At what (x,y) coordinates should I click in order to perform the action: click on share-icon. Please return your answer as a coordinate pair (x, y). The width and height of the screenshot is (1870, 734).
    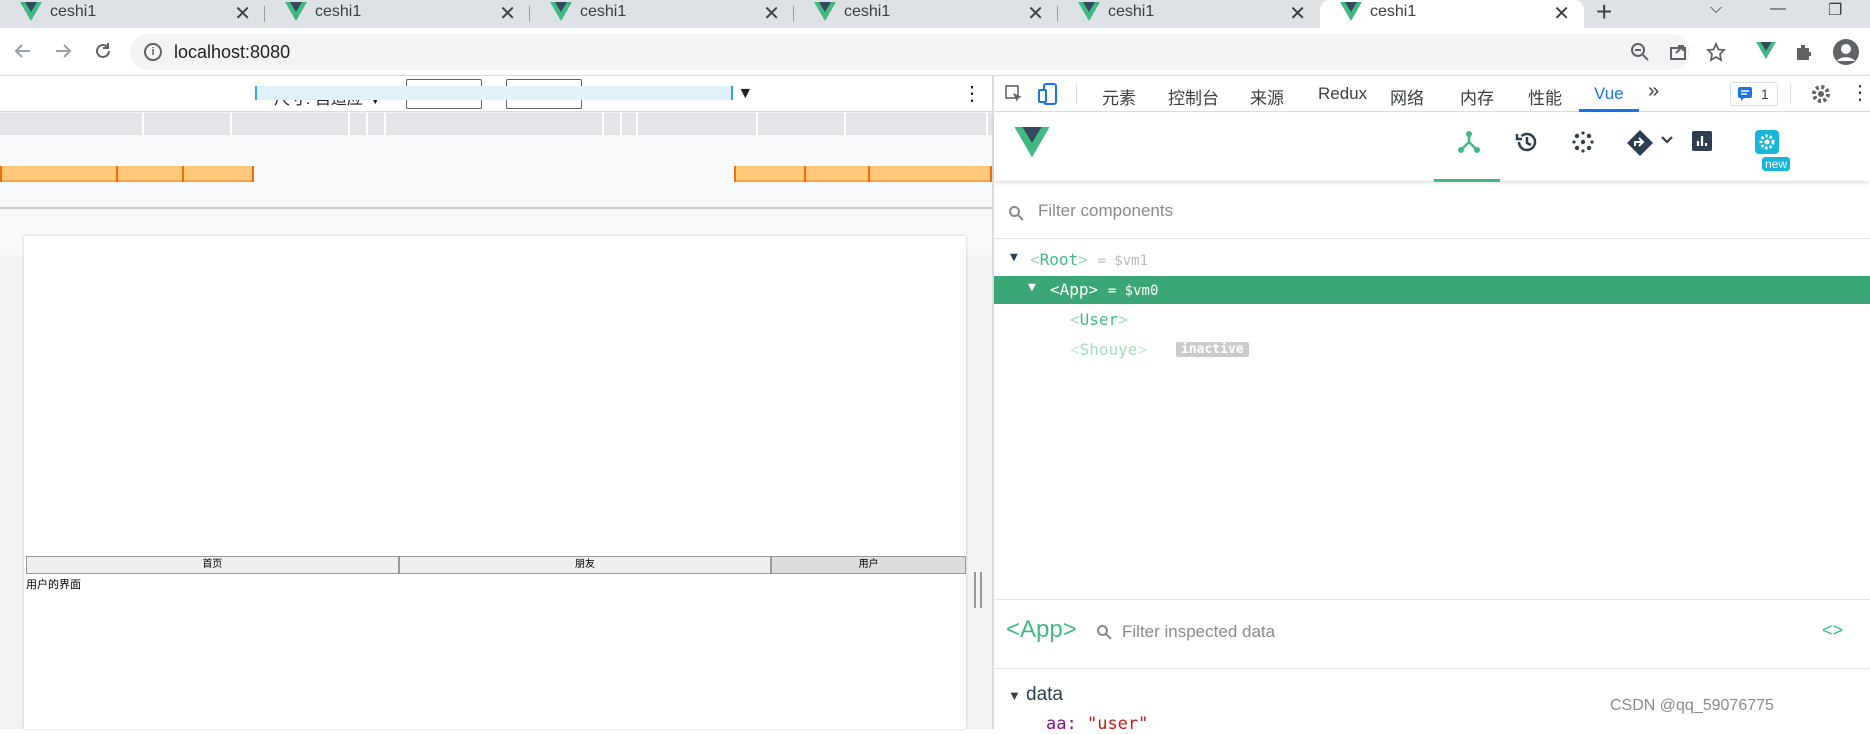
    Looking at the image, I should click on (1678, 52).